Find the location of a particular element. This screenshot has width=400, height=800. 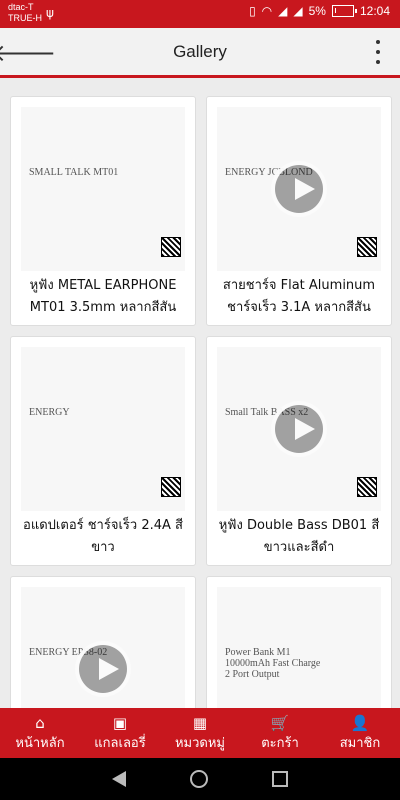

gallery-card-title: อแดปเตอร์ ชาร์จเร็ว 2.4A สีขาว is located at coordinates (103, 536).